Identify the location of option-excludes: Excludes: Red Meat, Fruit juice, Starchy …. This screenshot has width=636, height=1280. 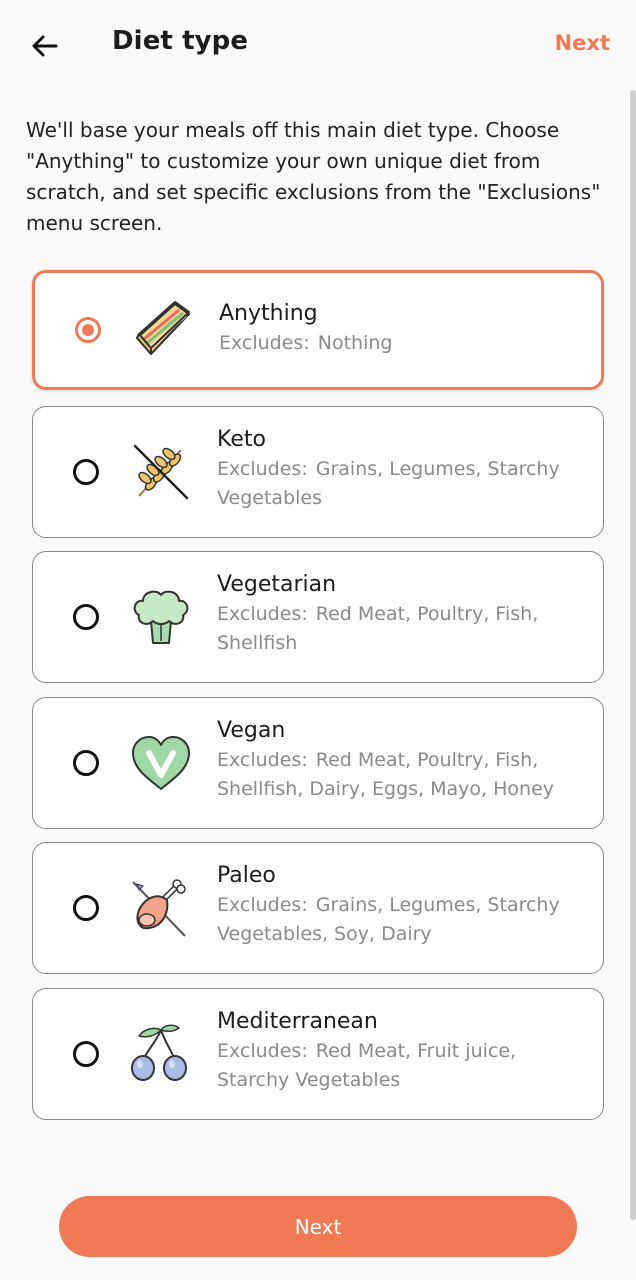
(400, 1066).